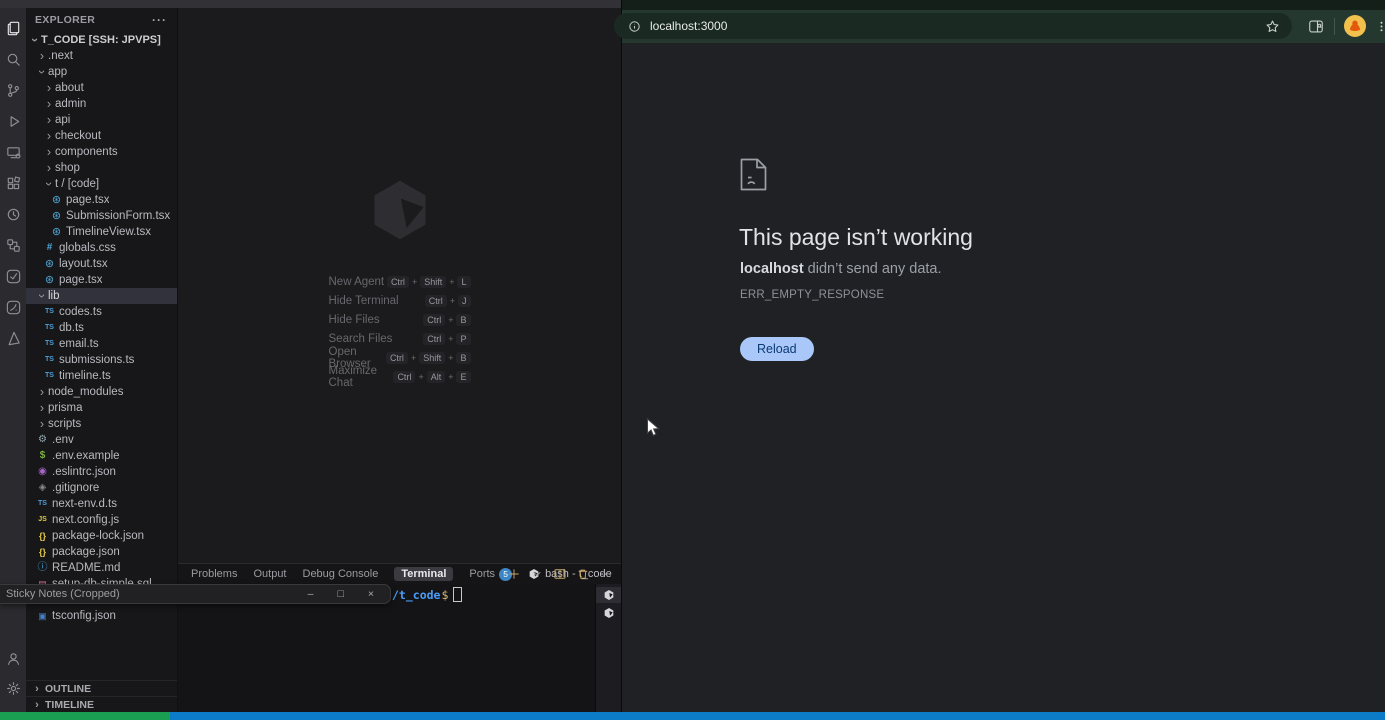 Image resolution: width=1385 pixels, height=720 pixels. Describe the element at coordinates (101, 392) in the screenshot. I see `tree-folder-node-modules: › node_modules` at that location.